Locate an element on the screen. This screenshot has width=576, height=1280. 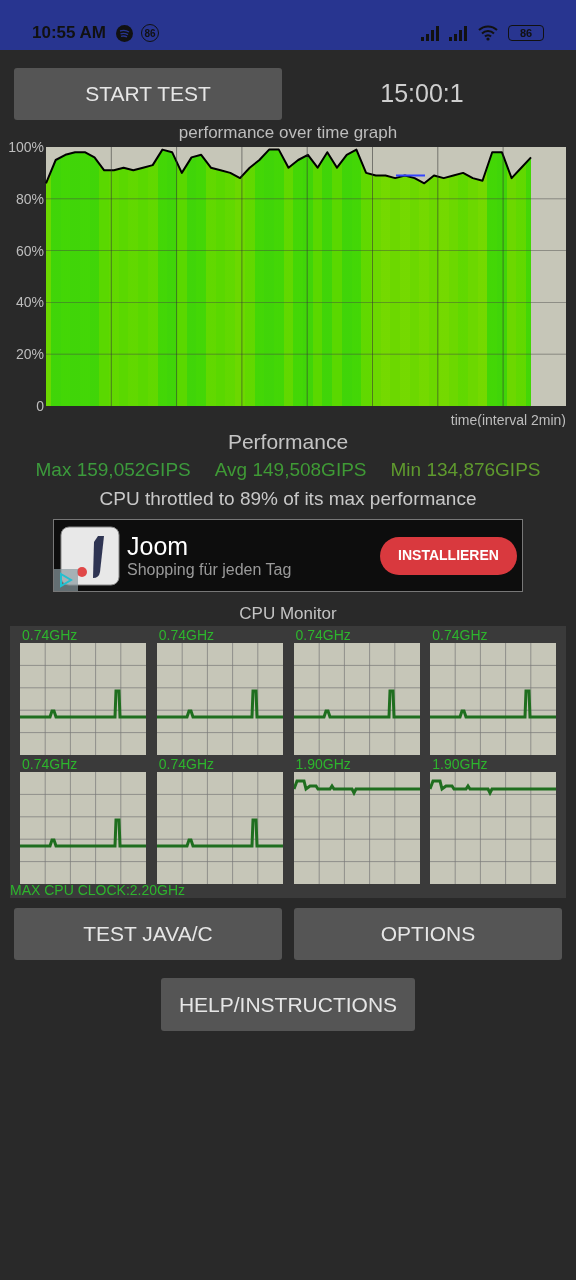
graph-title: performance over time graph is located at coordinates (288, 133).